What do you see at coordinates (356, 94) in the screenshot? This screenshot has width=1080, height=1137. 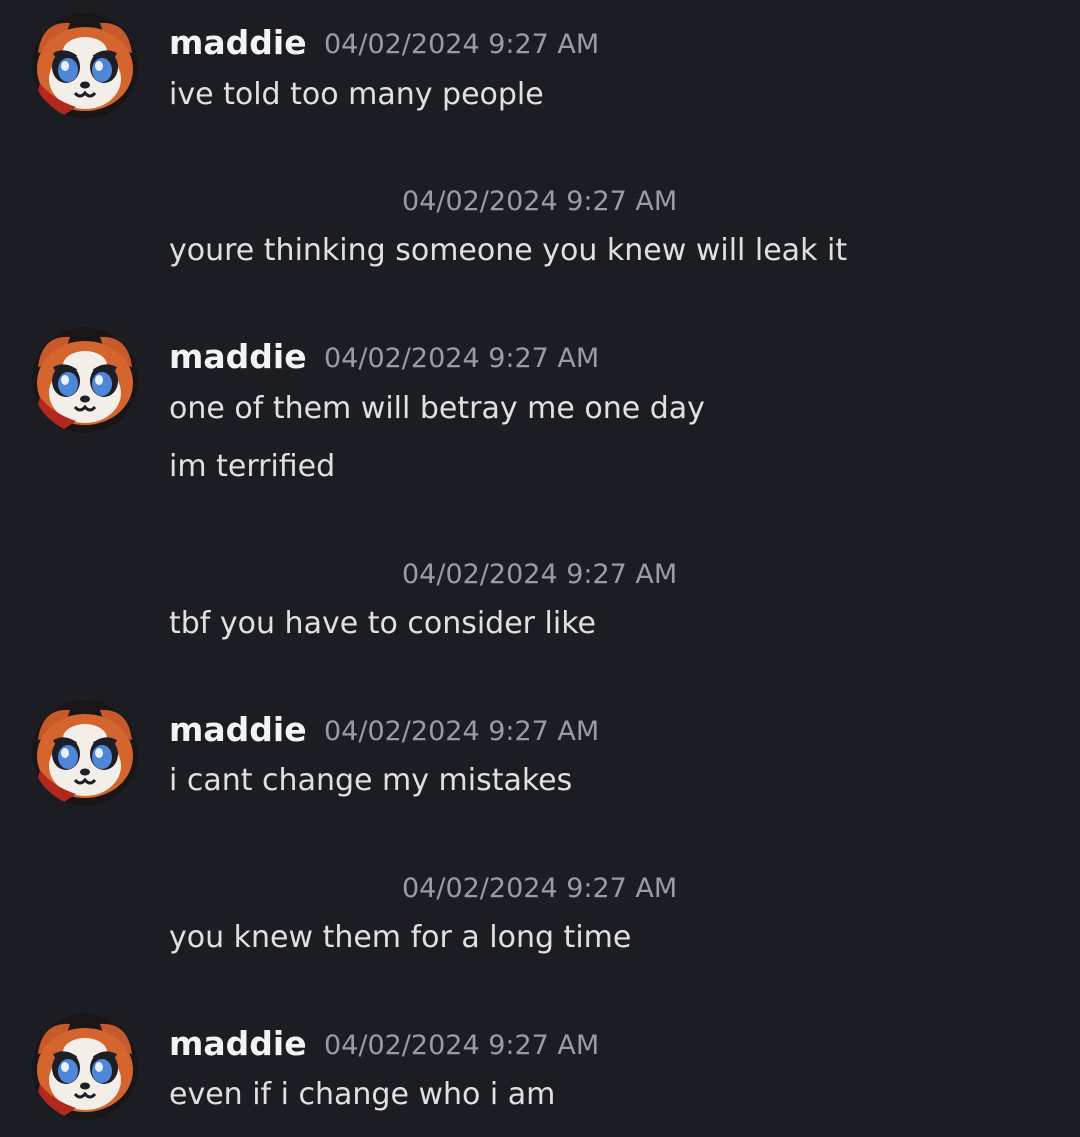 I see `message-text: ive told too many people` at bounding box center [356, 94].